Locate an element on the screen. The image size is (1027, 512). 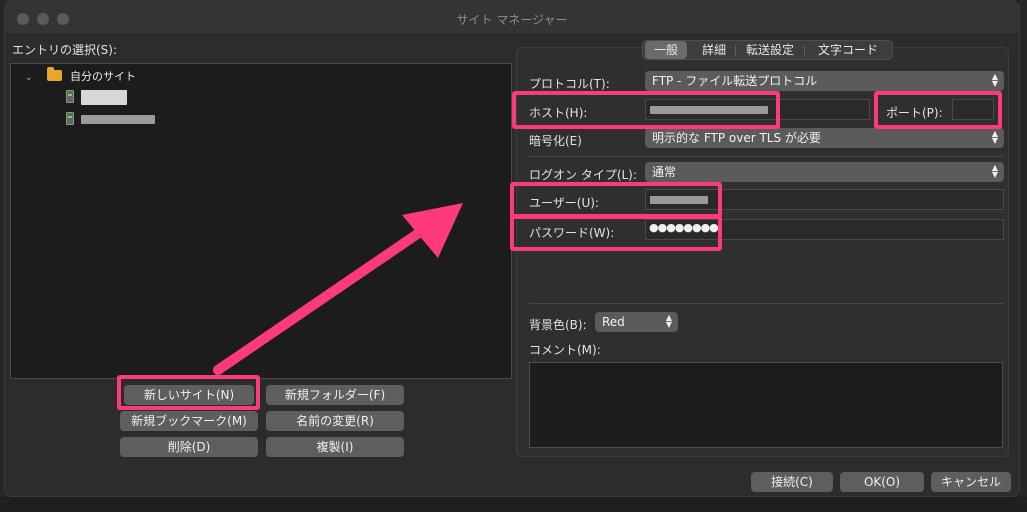
background-color-label: 背景色(B): is located at coordinates (558, 325).